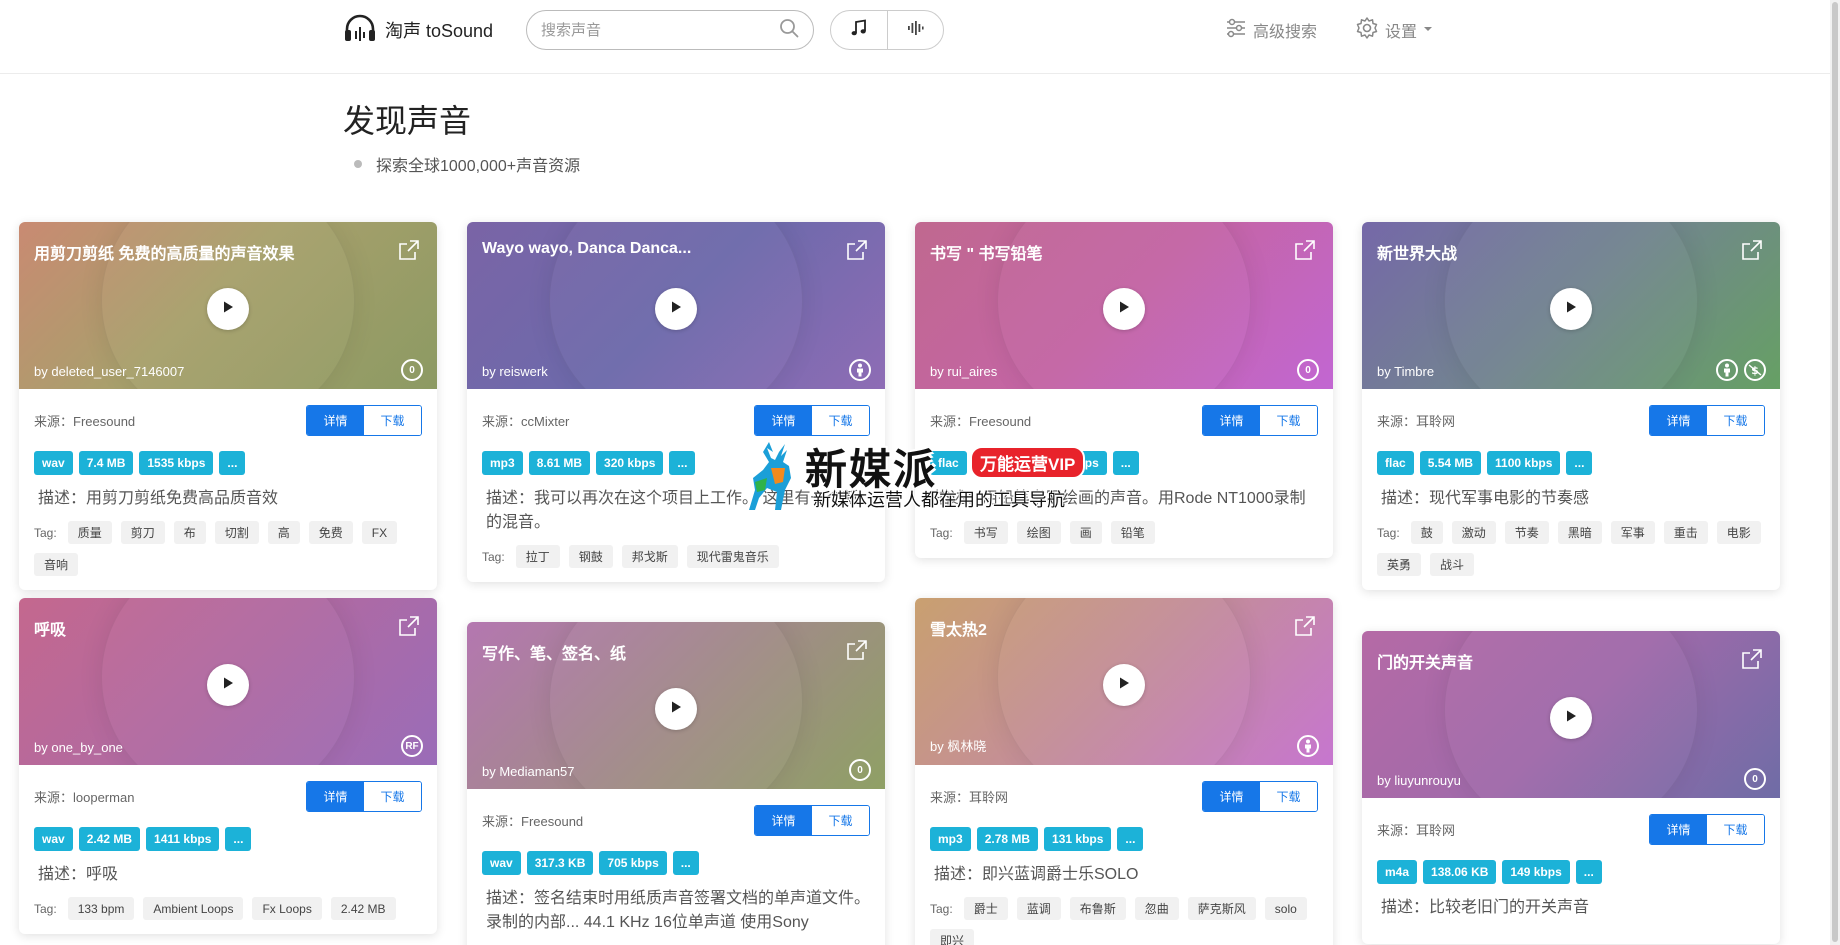 This screenshot has height=945, width=1840. I want to click on card-title: 用剪刀剪纸 免费的高质量的声音效果, so click(205, 252).